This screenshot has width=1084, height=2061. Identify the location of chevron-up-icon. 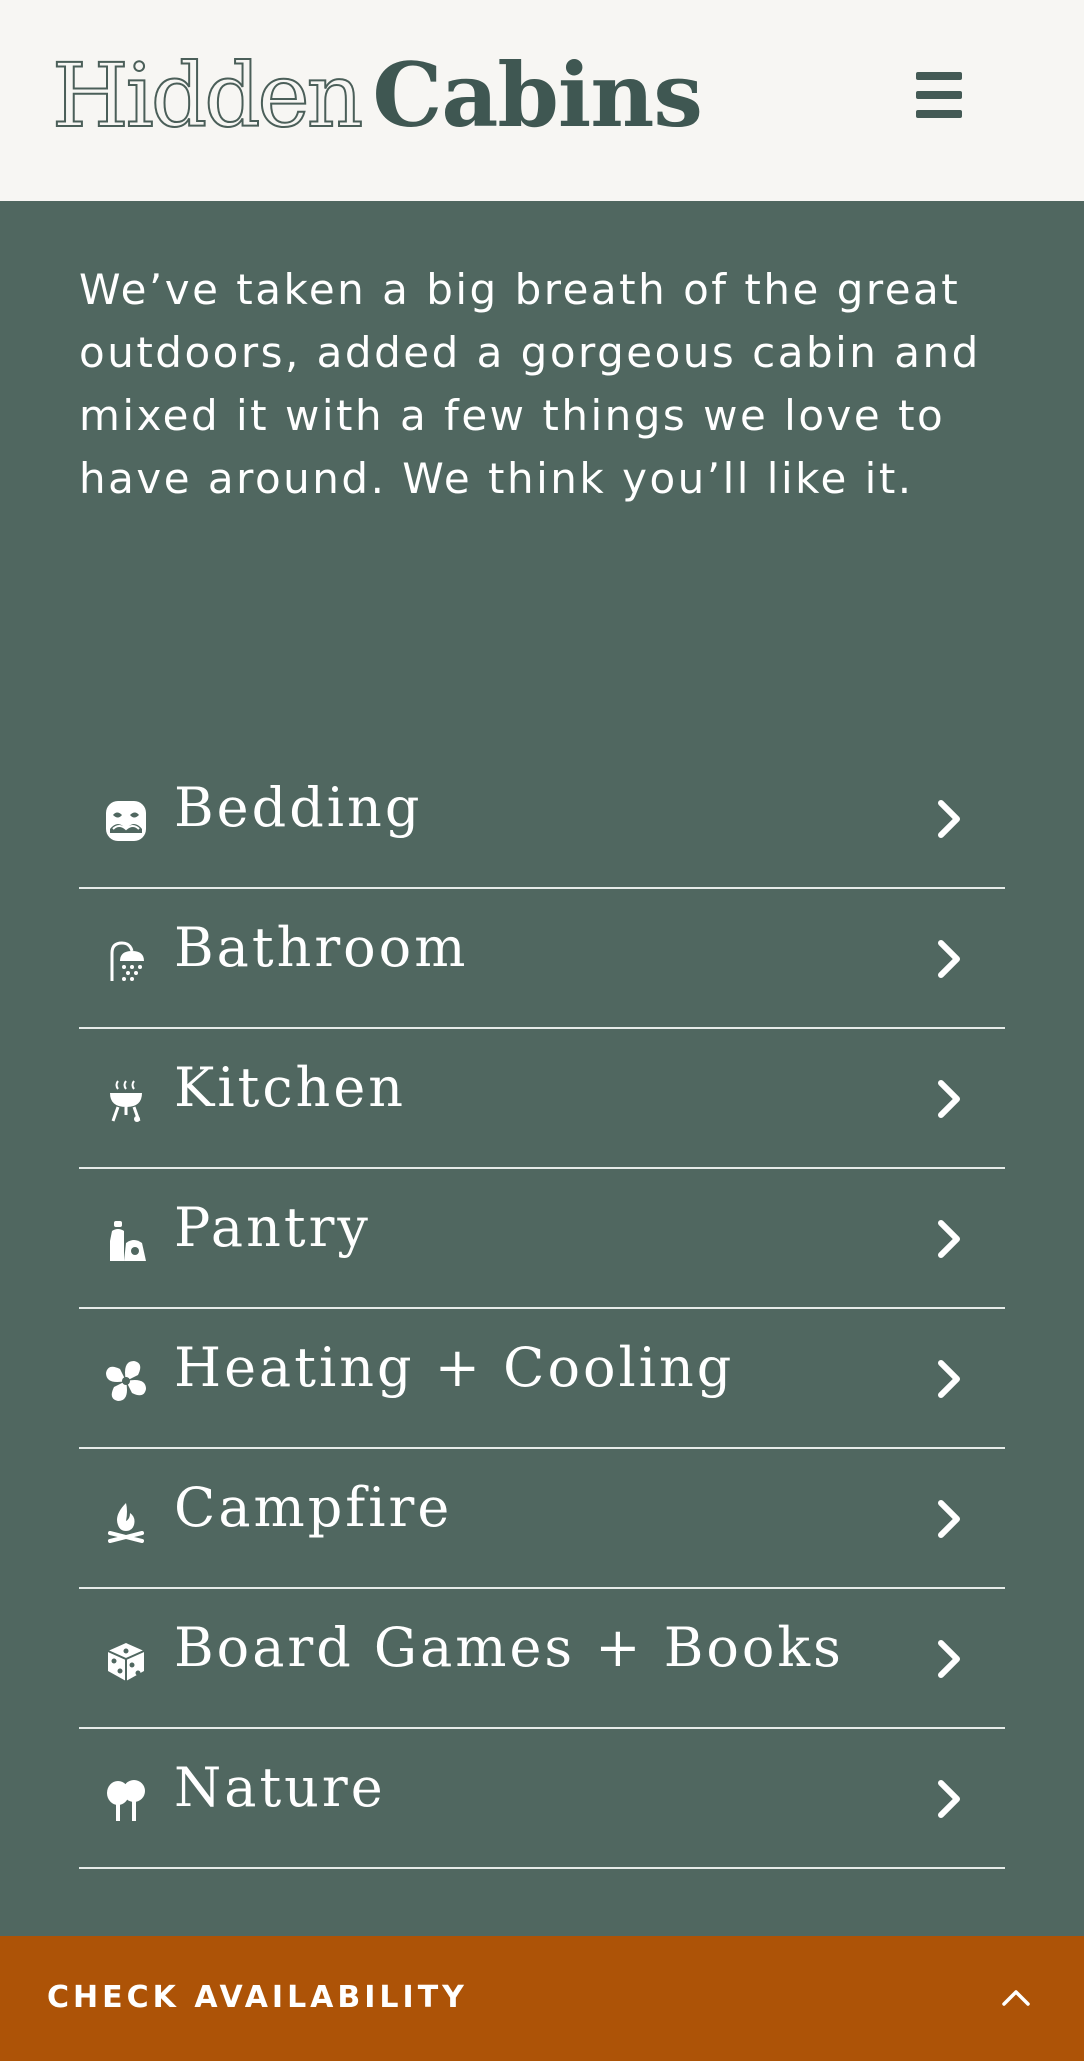
(1016, 1997).